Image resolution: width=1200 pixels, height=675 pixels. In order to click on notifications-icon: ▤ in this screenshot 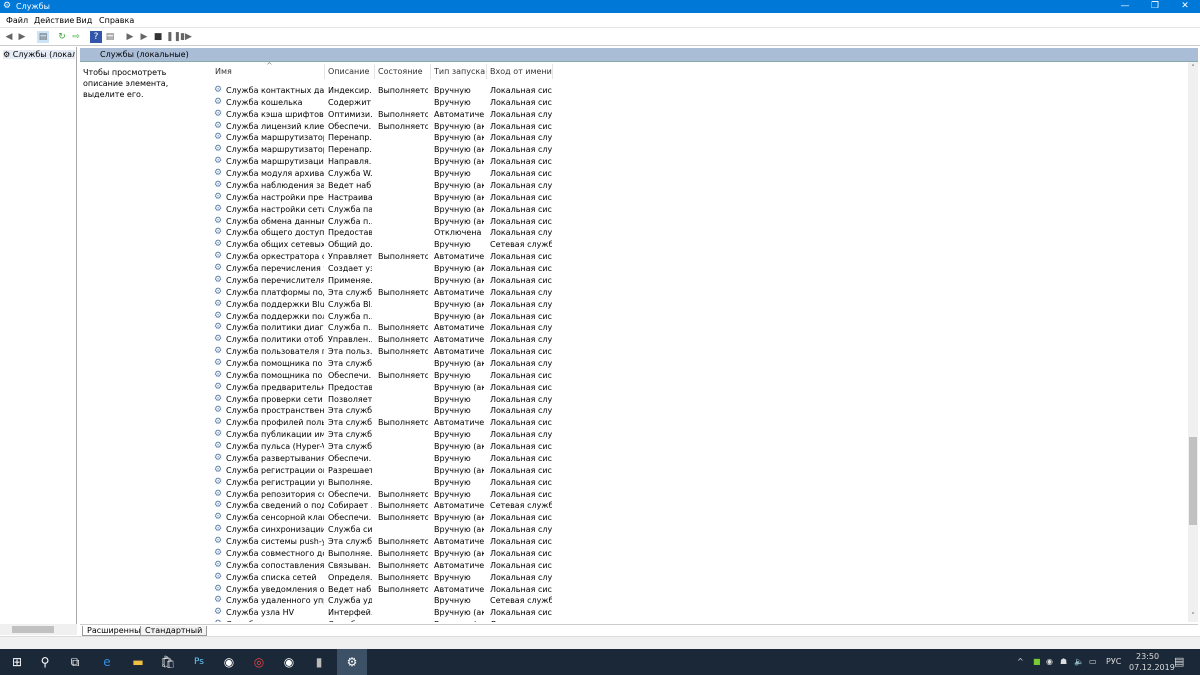, I will do `click(1179, 661)`.